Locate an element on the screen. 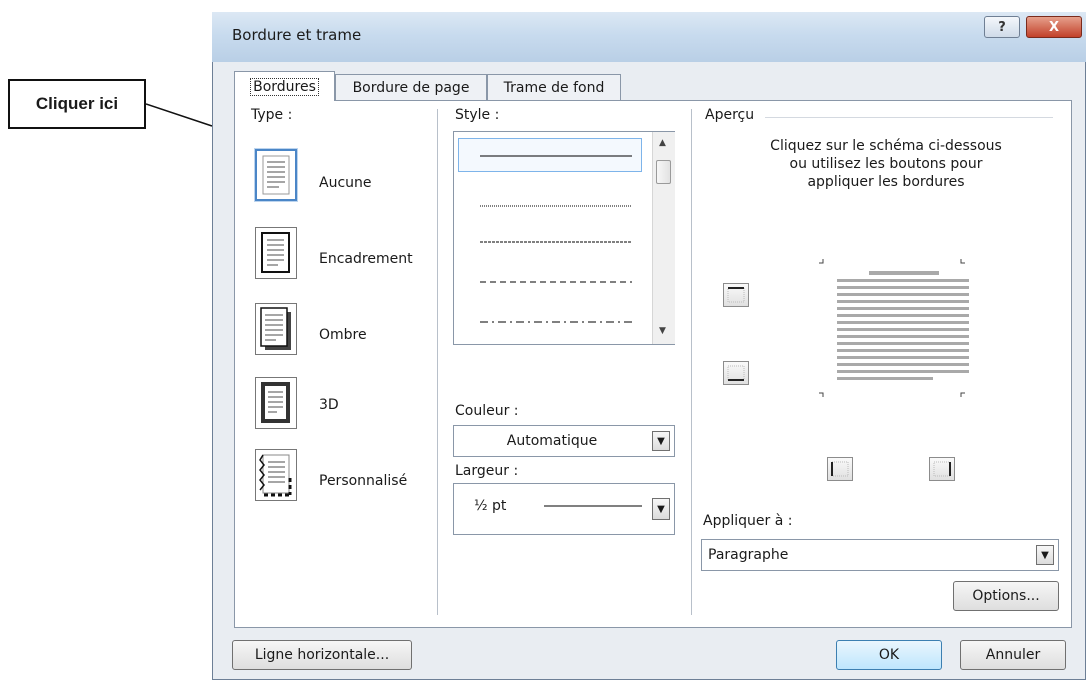 The width and height of the screenshot is (1086, 680). border-bottom-button is located at coordinates (736, 373).